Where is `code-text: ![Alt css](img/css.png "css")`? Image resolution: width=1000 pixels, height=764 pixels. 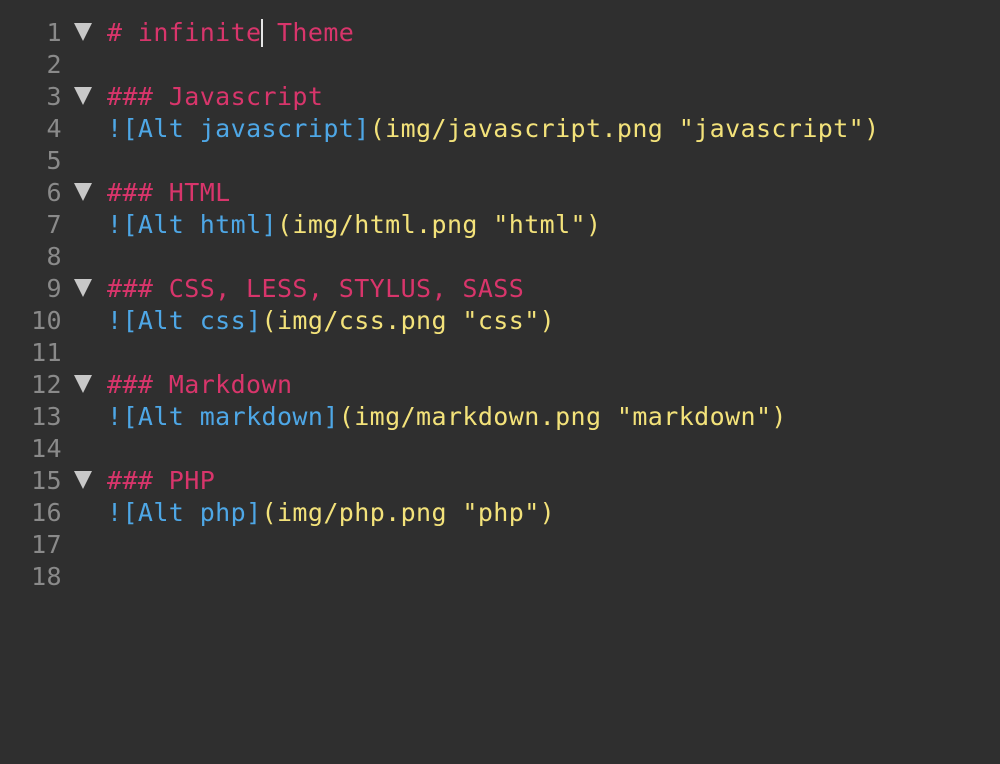
code-text: ![Alt css](img/css.png "css") is located at coordinates (331, 321).